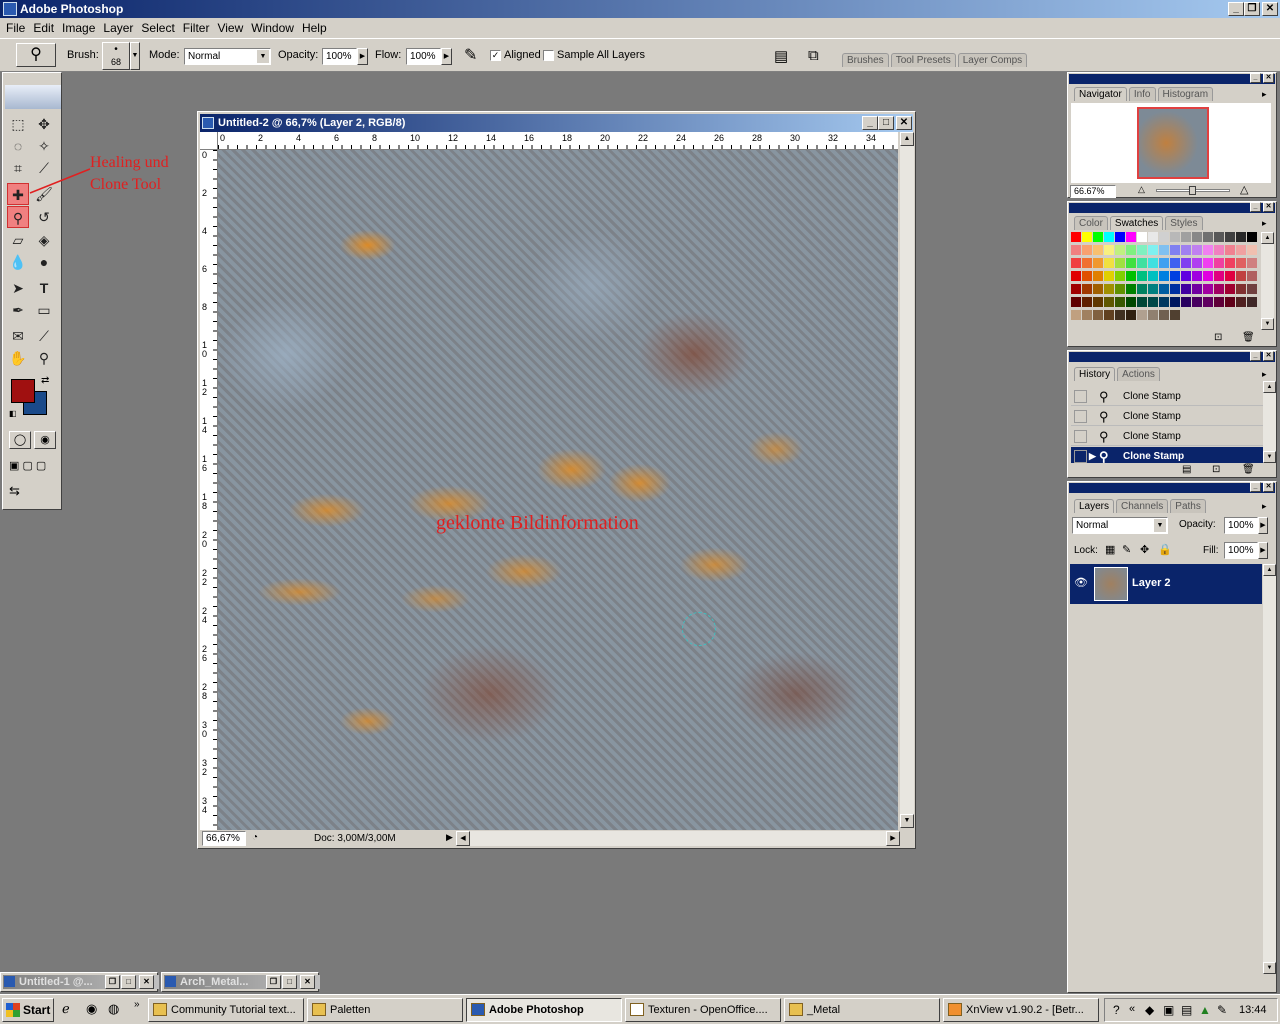  I want to click on navigator-thumbnail, so click(1173, 143).